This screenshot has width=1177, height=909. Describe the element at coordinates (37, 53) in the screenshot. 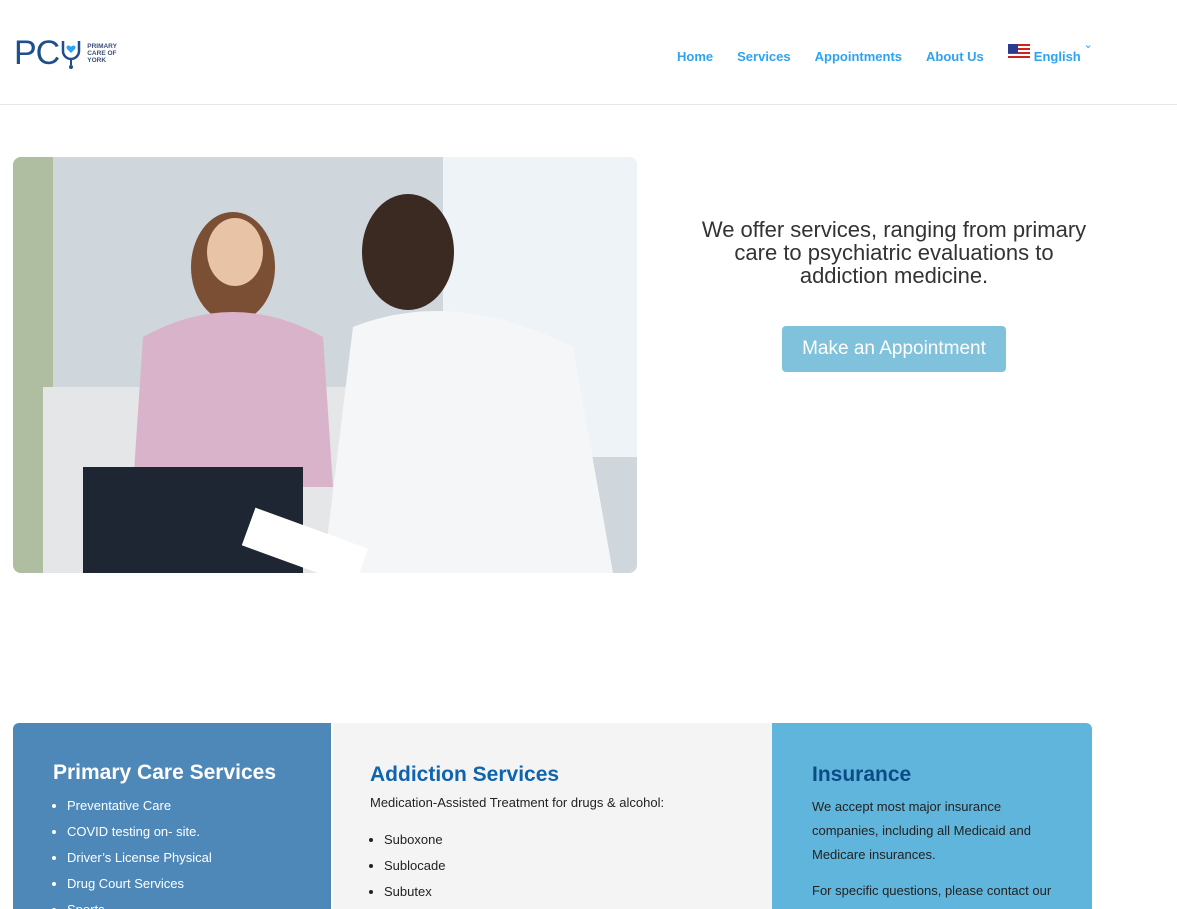

I see `logo-letters: PC` at that location.